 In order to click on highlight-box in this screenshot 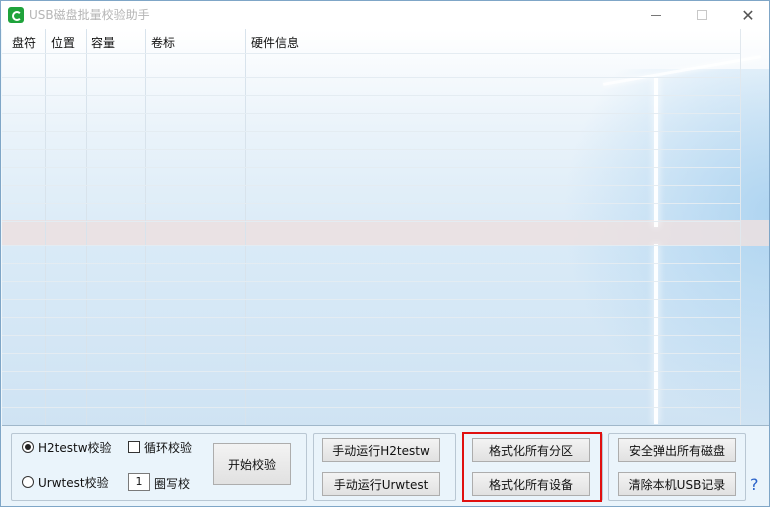, I will do `click(532, 467)`.